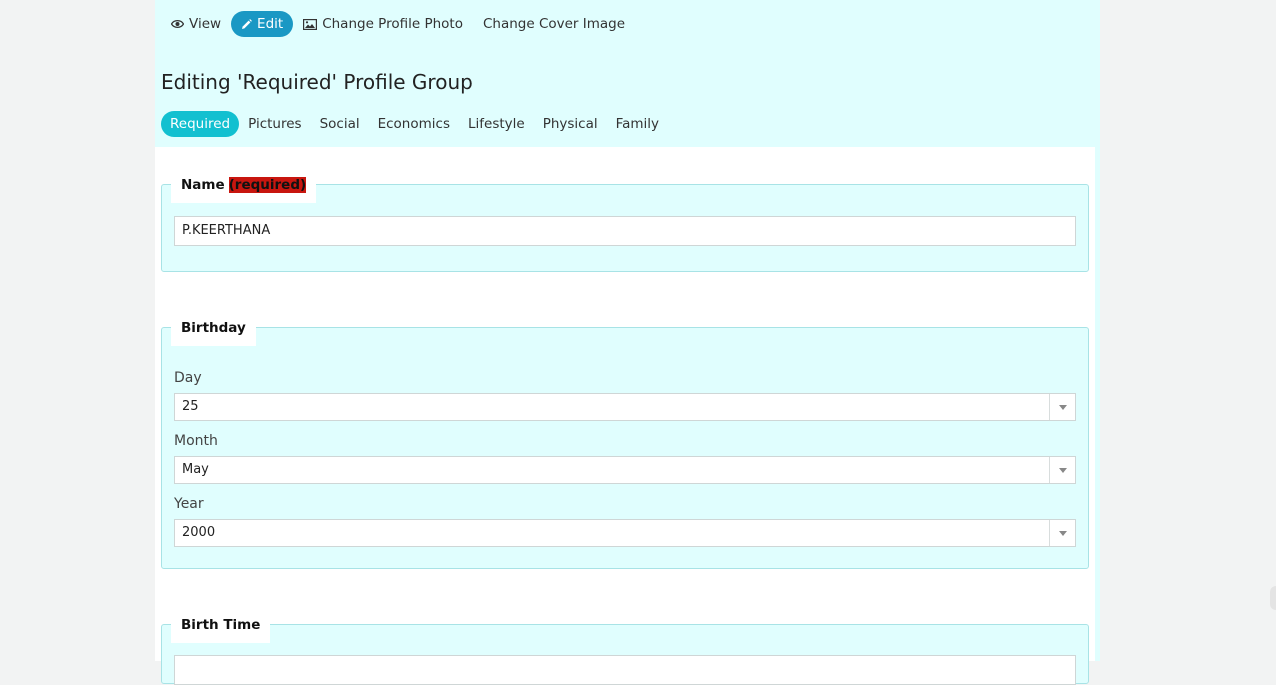  Describe the element at coordinates (625, 231) in the screenshot. I see `name-input: P.KEERTHANA` at that location.